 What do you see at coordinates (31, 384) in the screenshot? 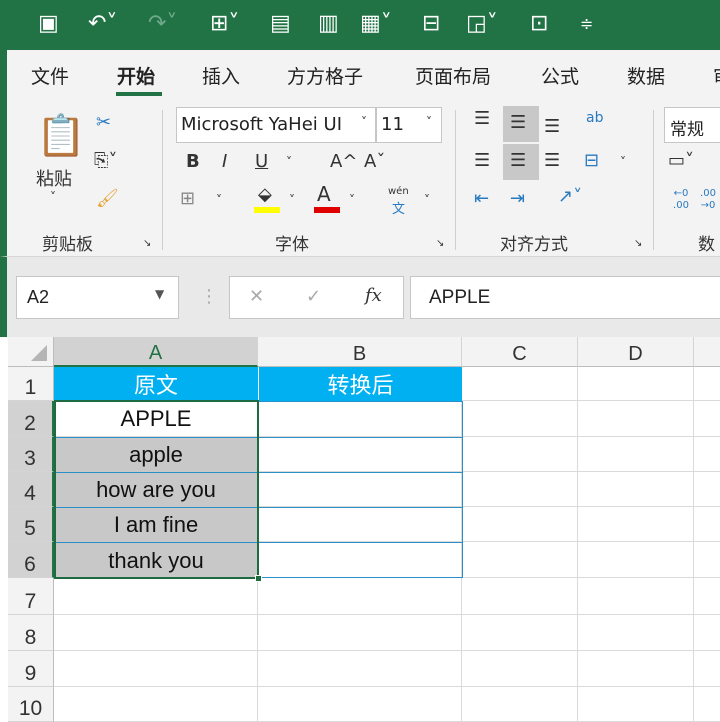
I see `row-header-1: 1` at bounding box center [31, 384].